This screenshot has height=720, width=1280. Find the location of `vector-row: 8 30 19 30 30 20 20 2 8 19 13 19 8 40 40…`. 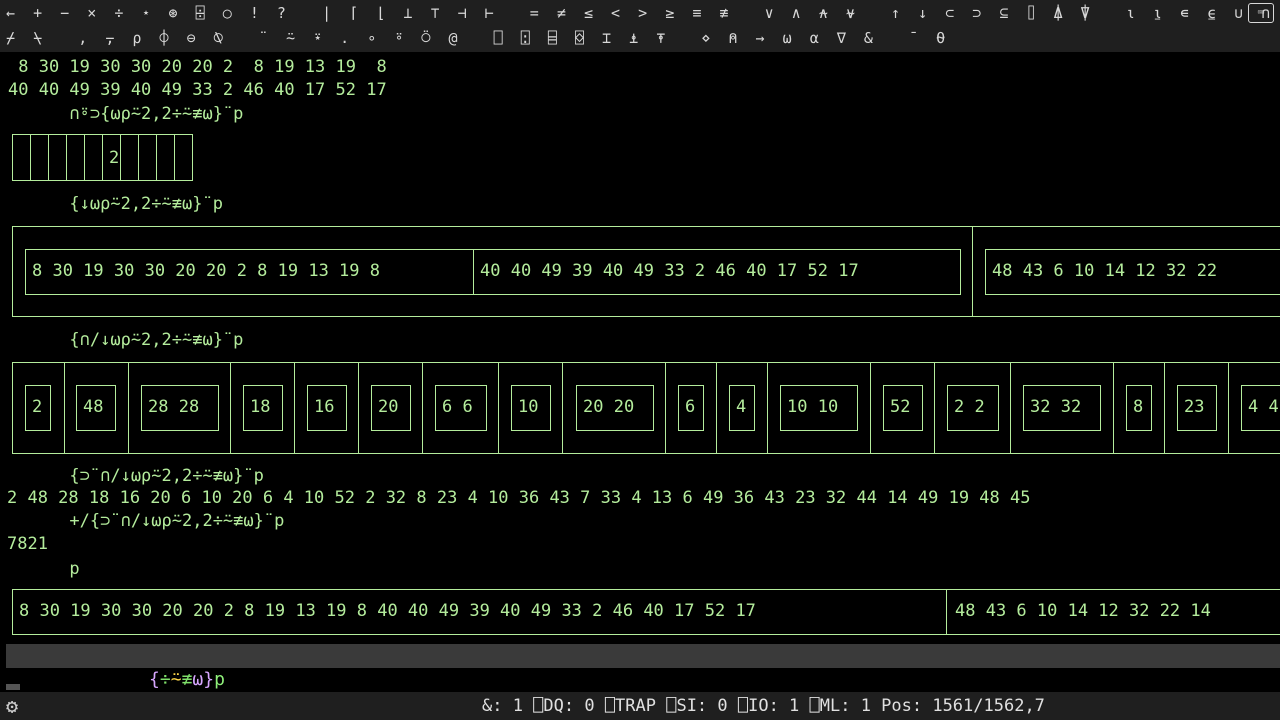

vector-row: 8 30 19 30 30 20 20 2 8 19 13 19 8 40 40… is located at coordinates (387, 611).